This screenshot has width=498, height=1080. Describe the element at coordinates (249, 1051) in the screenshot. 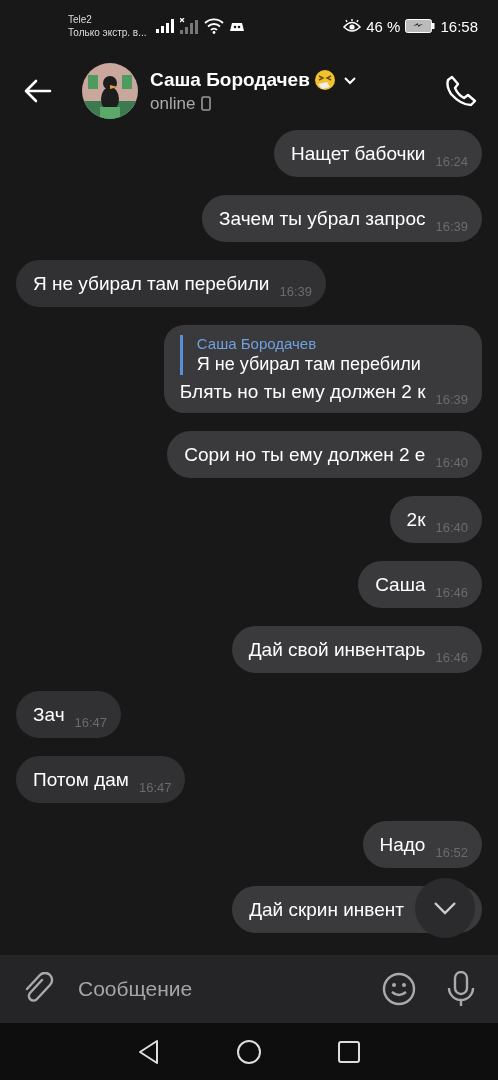

I see `home-nav-icon` at that location.